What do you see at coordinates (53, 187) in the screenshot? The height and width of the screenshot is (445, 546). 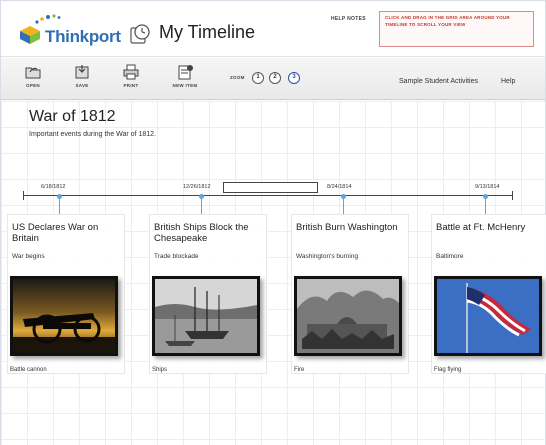 I see `date-label: 6/18/1812` at bounding box center [53, 187].